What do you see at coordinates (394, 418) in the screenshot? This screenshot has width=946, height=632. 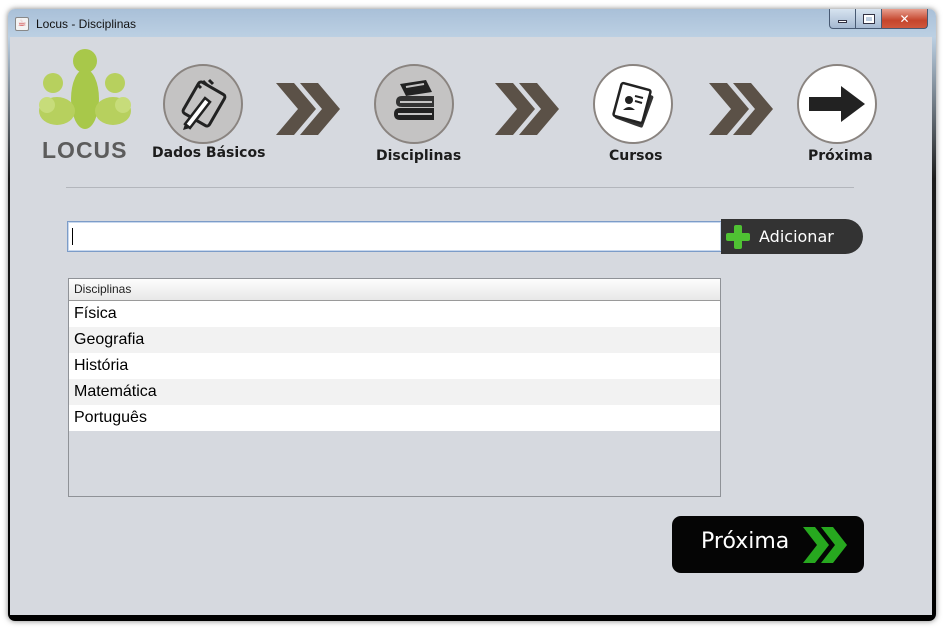 I see `table-row: Português` at bounding box center [394, 418].